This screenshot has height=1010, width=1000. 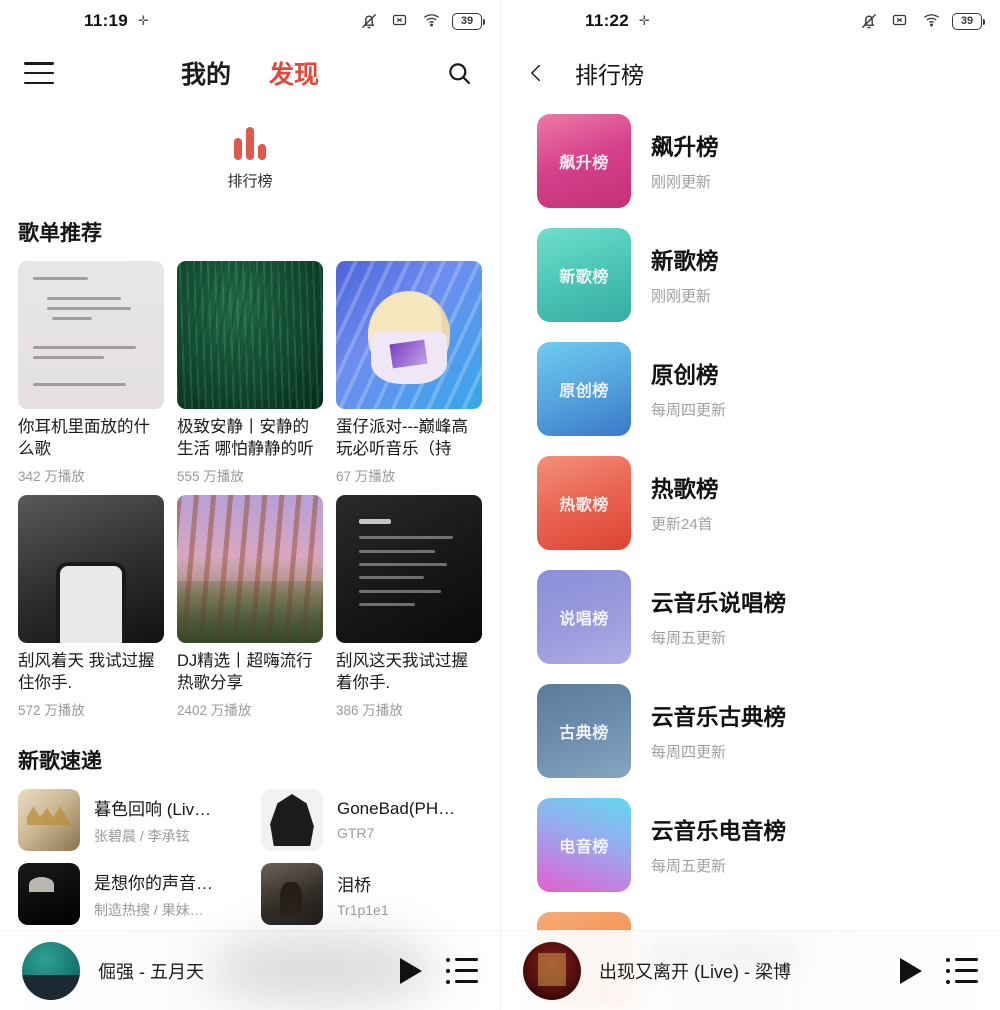 I want to click on now-playing-title: 出现又离开 (Live) - 梁博, so click(x=695, y=971).